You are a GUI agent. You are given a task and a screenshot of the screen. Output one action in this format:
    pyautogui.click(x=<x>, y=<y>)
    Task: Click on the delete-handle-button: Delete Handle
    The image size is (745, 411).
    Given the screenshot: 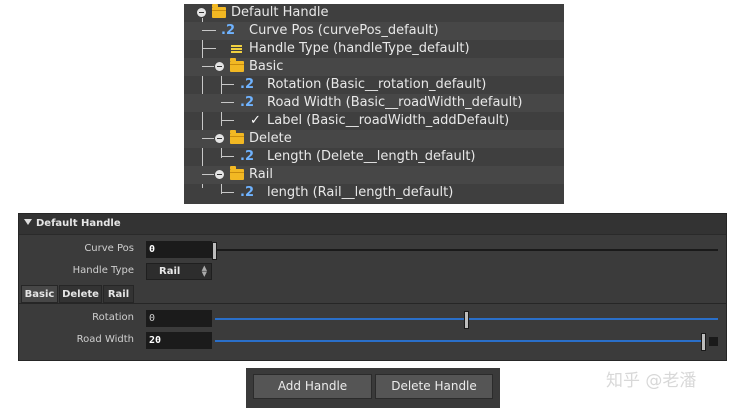 What is the action you would take?
    pyautogui.click(x=434, y=386)
    